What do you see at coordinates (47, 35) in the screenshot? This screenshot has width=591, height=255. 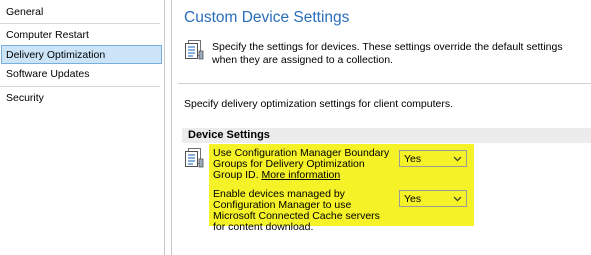 I see `nav-item-label: Computer Restart` at bounding box center [47, 35].